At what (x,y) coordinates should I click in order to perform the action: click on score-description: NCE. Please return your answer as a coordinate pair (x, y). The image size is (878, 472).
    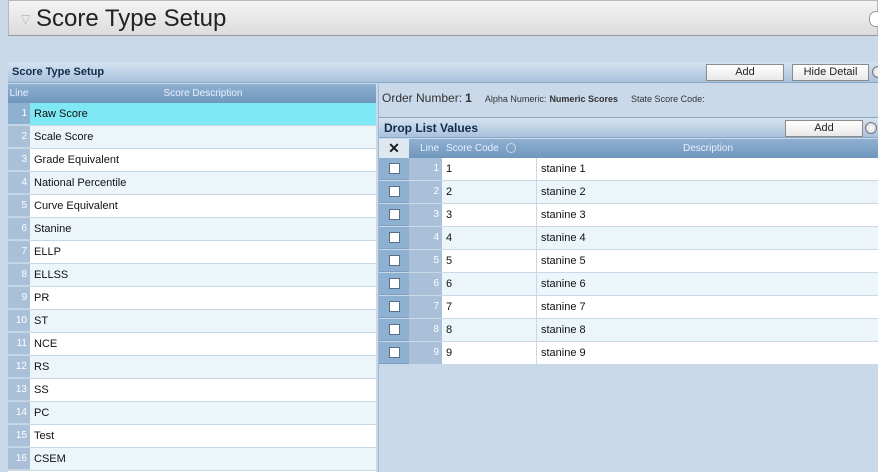
    Looking at the image, I should click on (46, 344).